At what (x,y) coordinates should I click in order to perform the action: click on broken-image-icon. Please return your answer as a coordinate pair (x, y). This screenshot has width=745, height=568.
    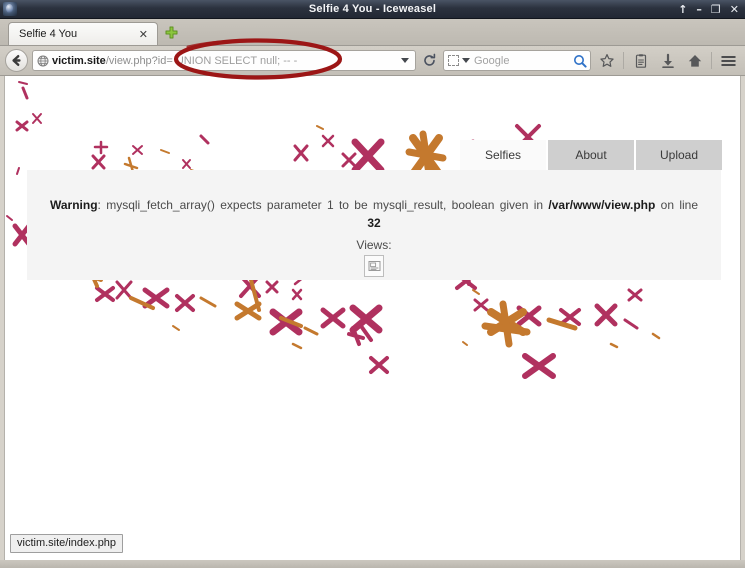
    Looking at the image, I should click on (374, 266).